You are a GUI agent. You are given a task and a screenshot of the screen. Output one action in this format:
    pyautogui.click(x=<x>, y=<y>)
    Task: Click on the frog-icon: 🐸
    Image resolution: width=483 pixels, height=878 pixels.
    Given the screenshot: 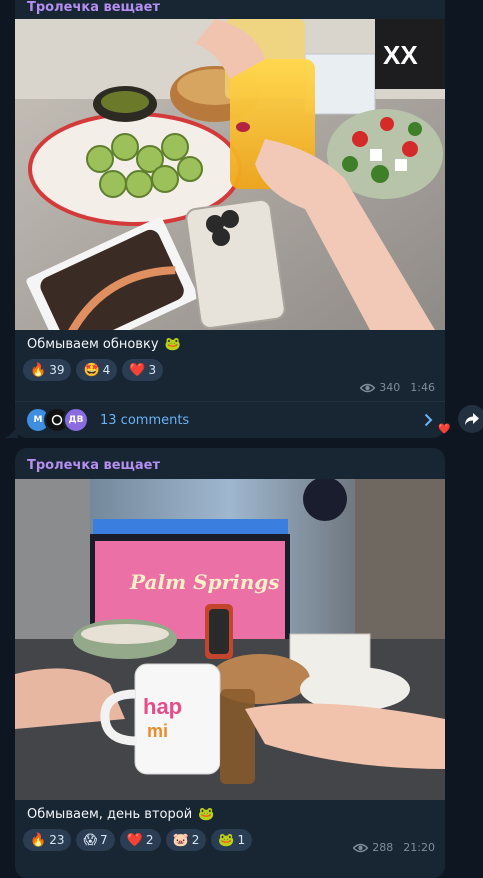 What is the action you would take?
    pyautogui.click(x=226, y=840)
    